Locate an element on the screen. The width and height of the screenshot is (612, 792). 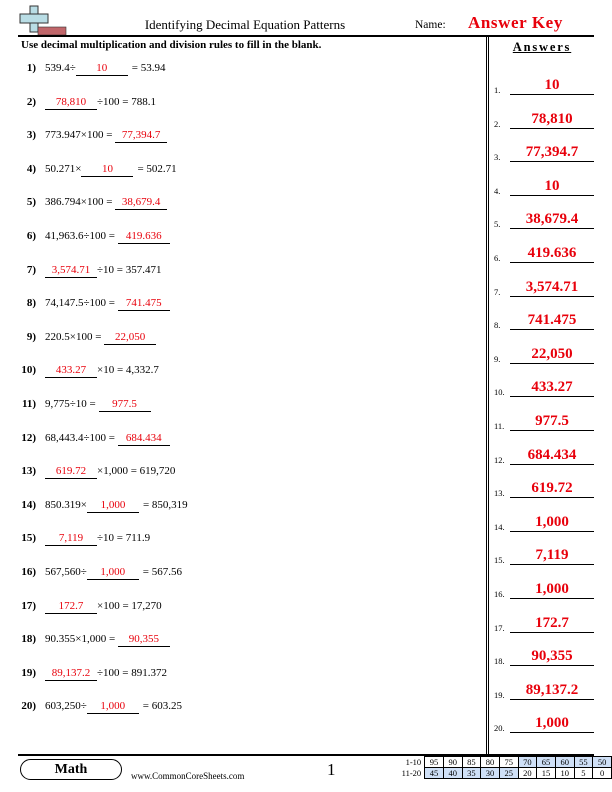
equation-left: 386.794×100 = is located at coordinates (80, 202).